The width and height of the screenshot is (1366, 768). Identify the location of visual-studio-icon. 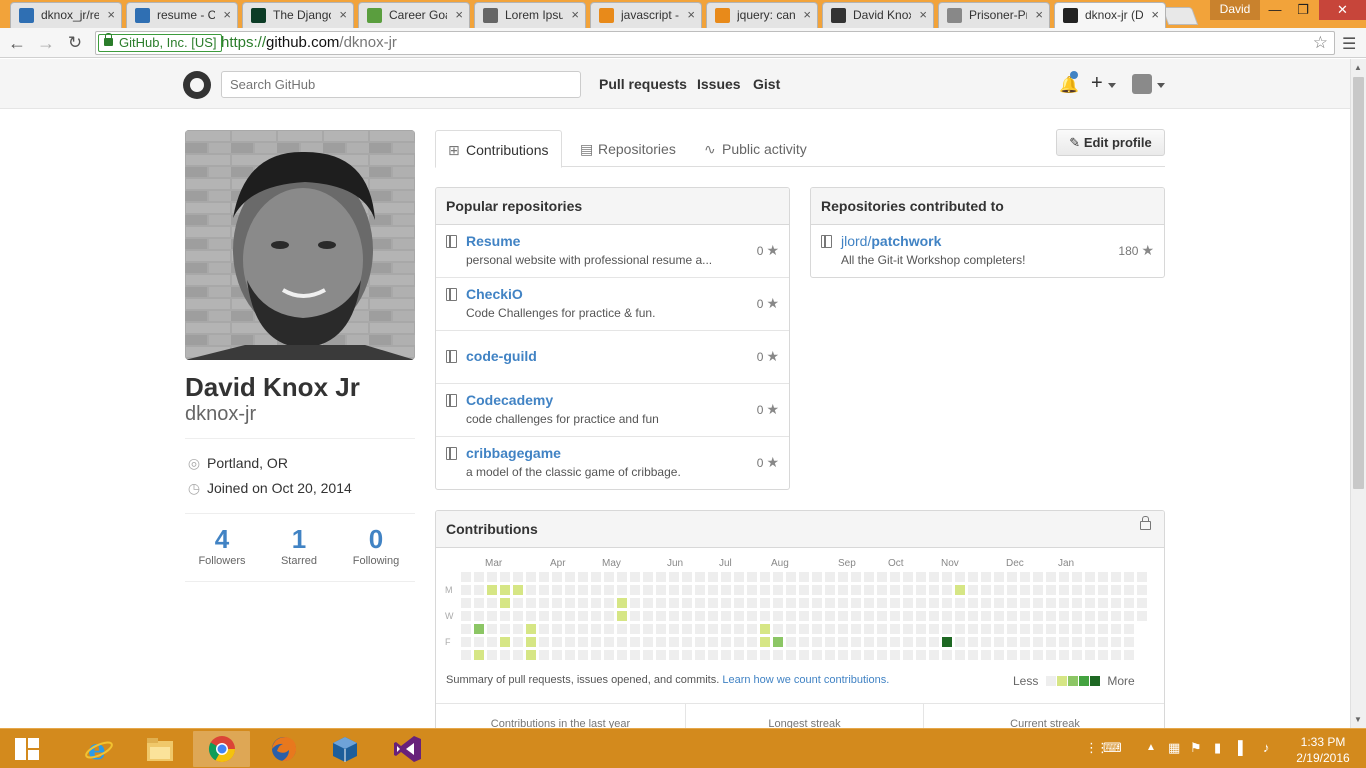
(407, 749).